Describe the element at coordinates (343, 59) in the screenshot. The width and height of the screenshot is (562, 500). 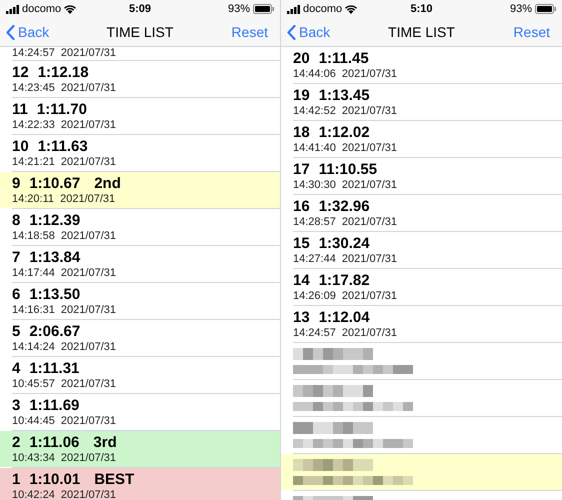
I see `lap-time: 1:11.45` at that location.